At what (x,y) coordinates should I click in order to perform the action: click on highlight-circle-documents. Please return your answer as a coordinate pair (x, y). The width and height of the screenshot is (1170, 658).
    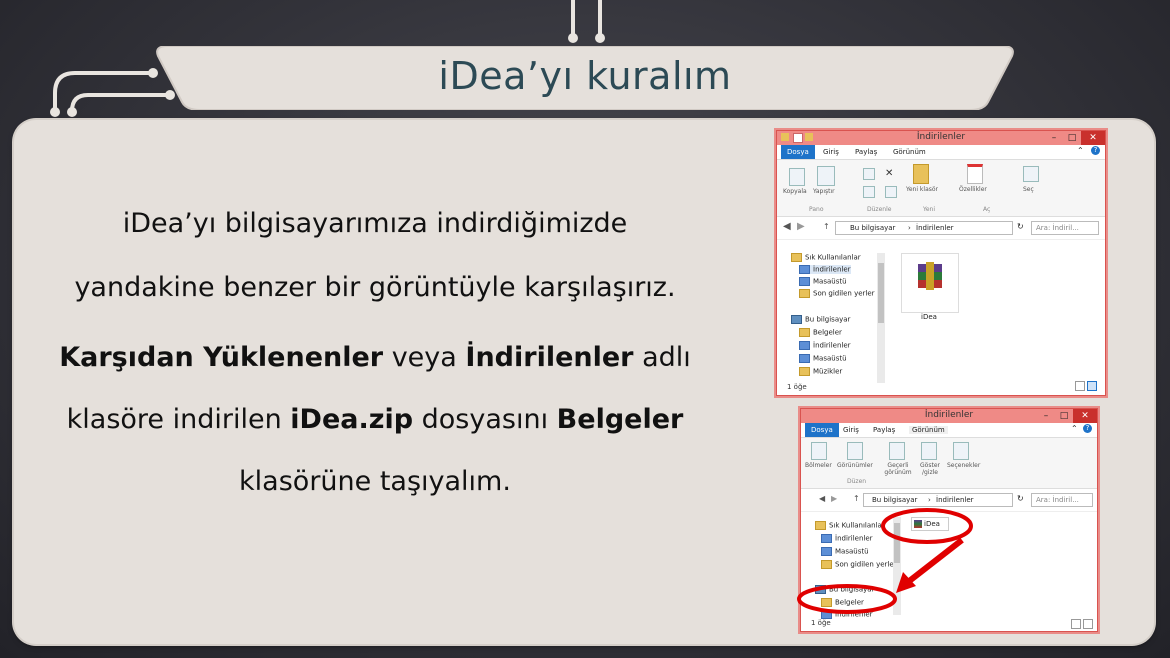
    Looking at the image, I should click on (847, 599).